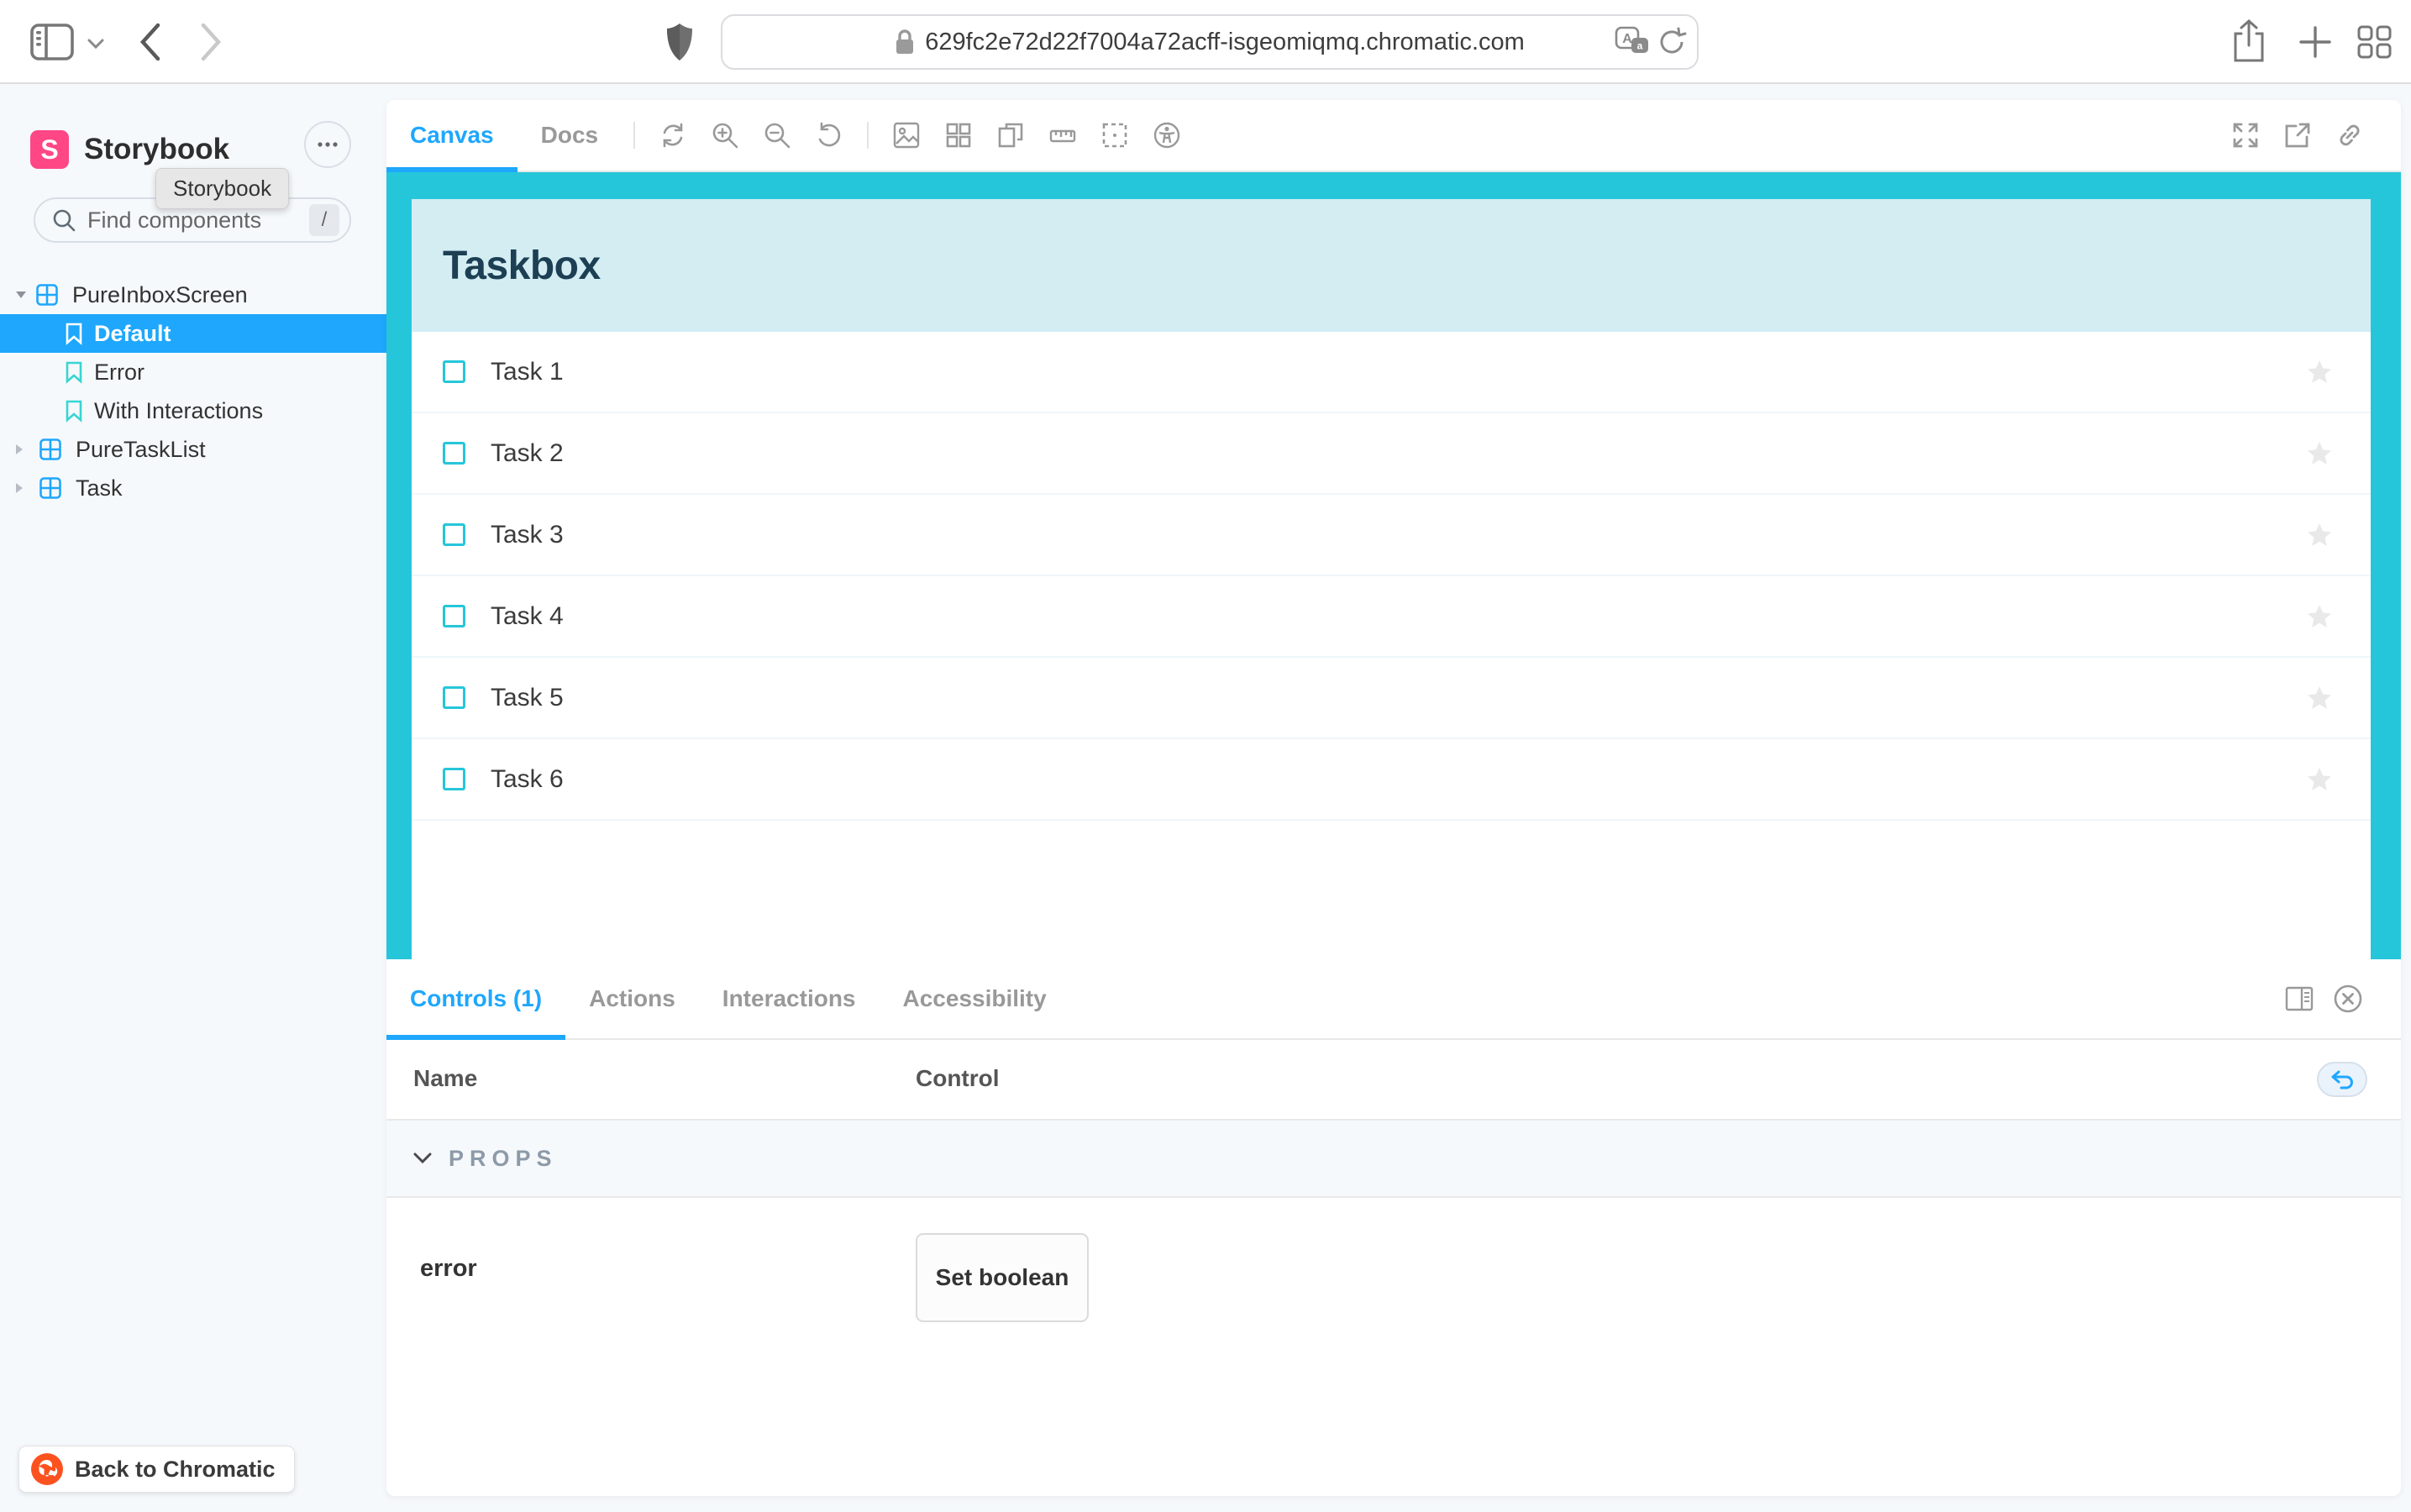 Image resolution: width=2411 pixels, height=1512 pixels. I want to click on remount-icon, so click(673, 135).